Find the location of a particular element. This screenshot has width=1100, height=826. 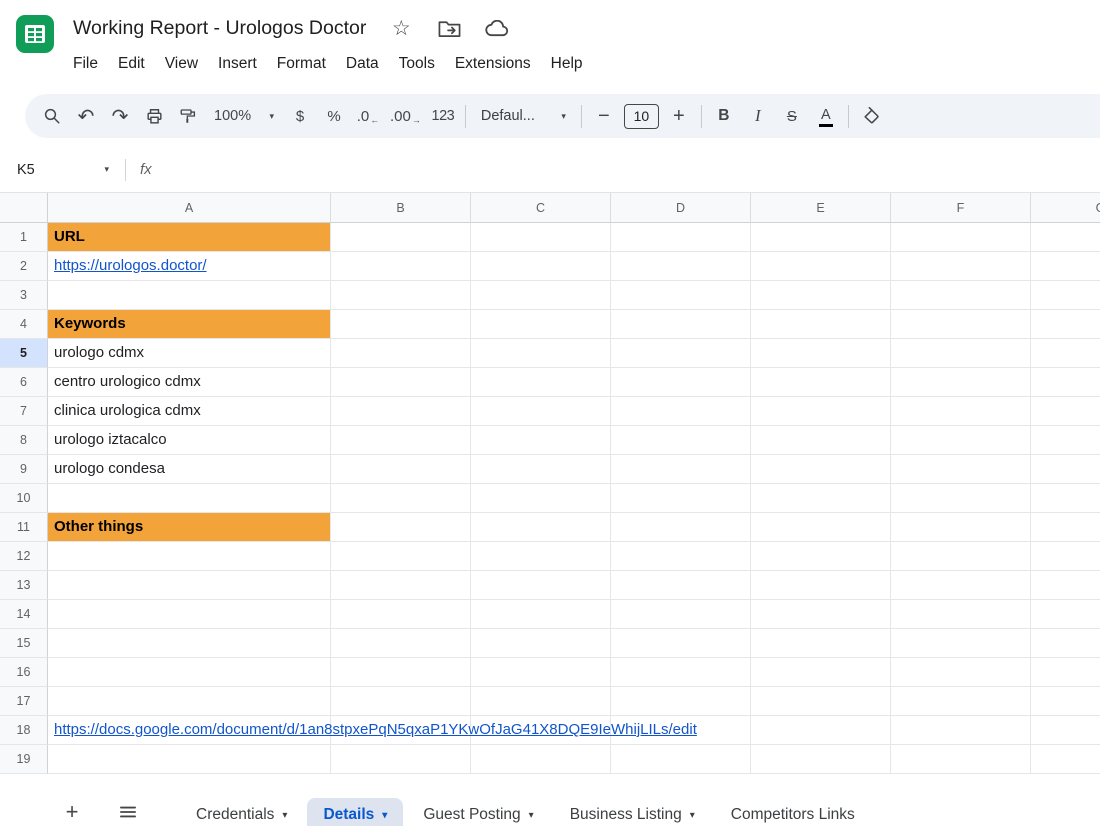

cell-D5 is located at coordinates (681, 353).